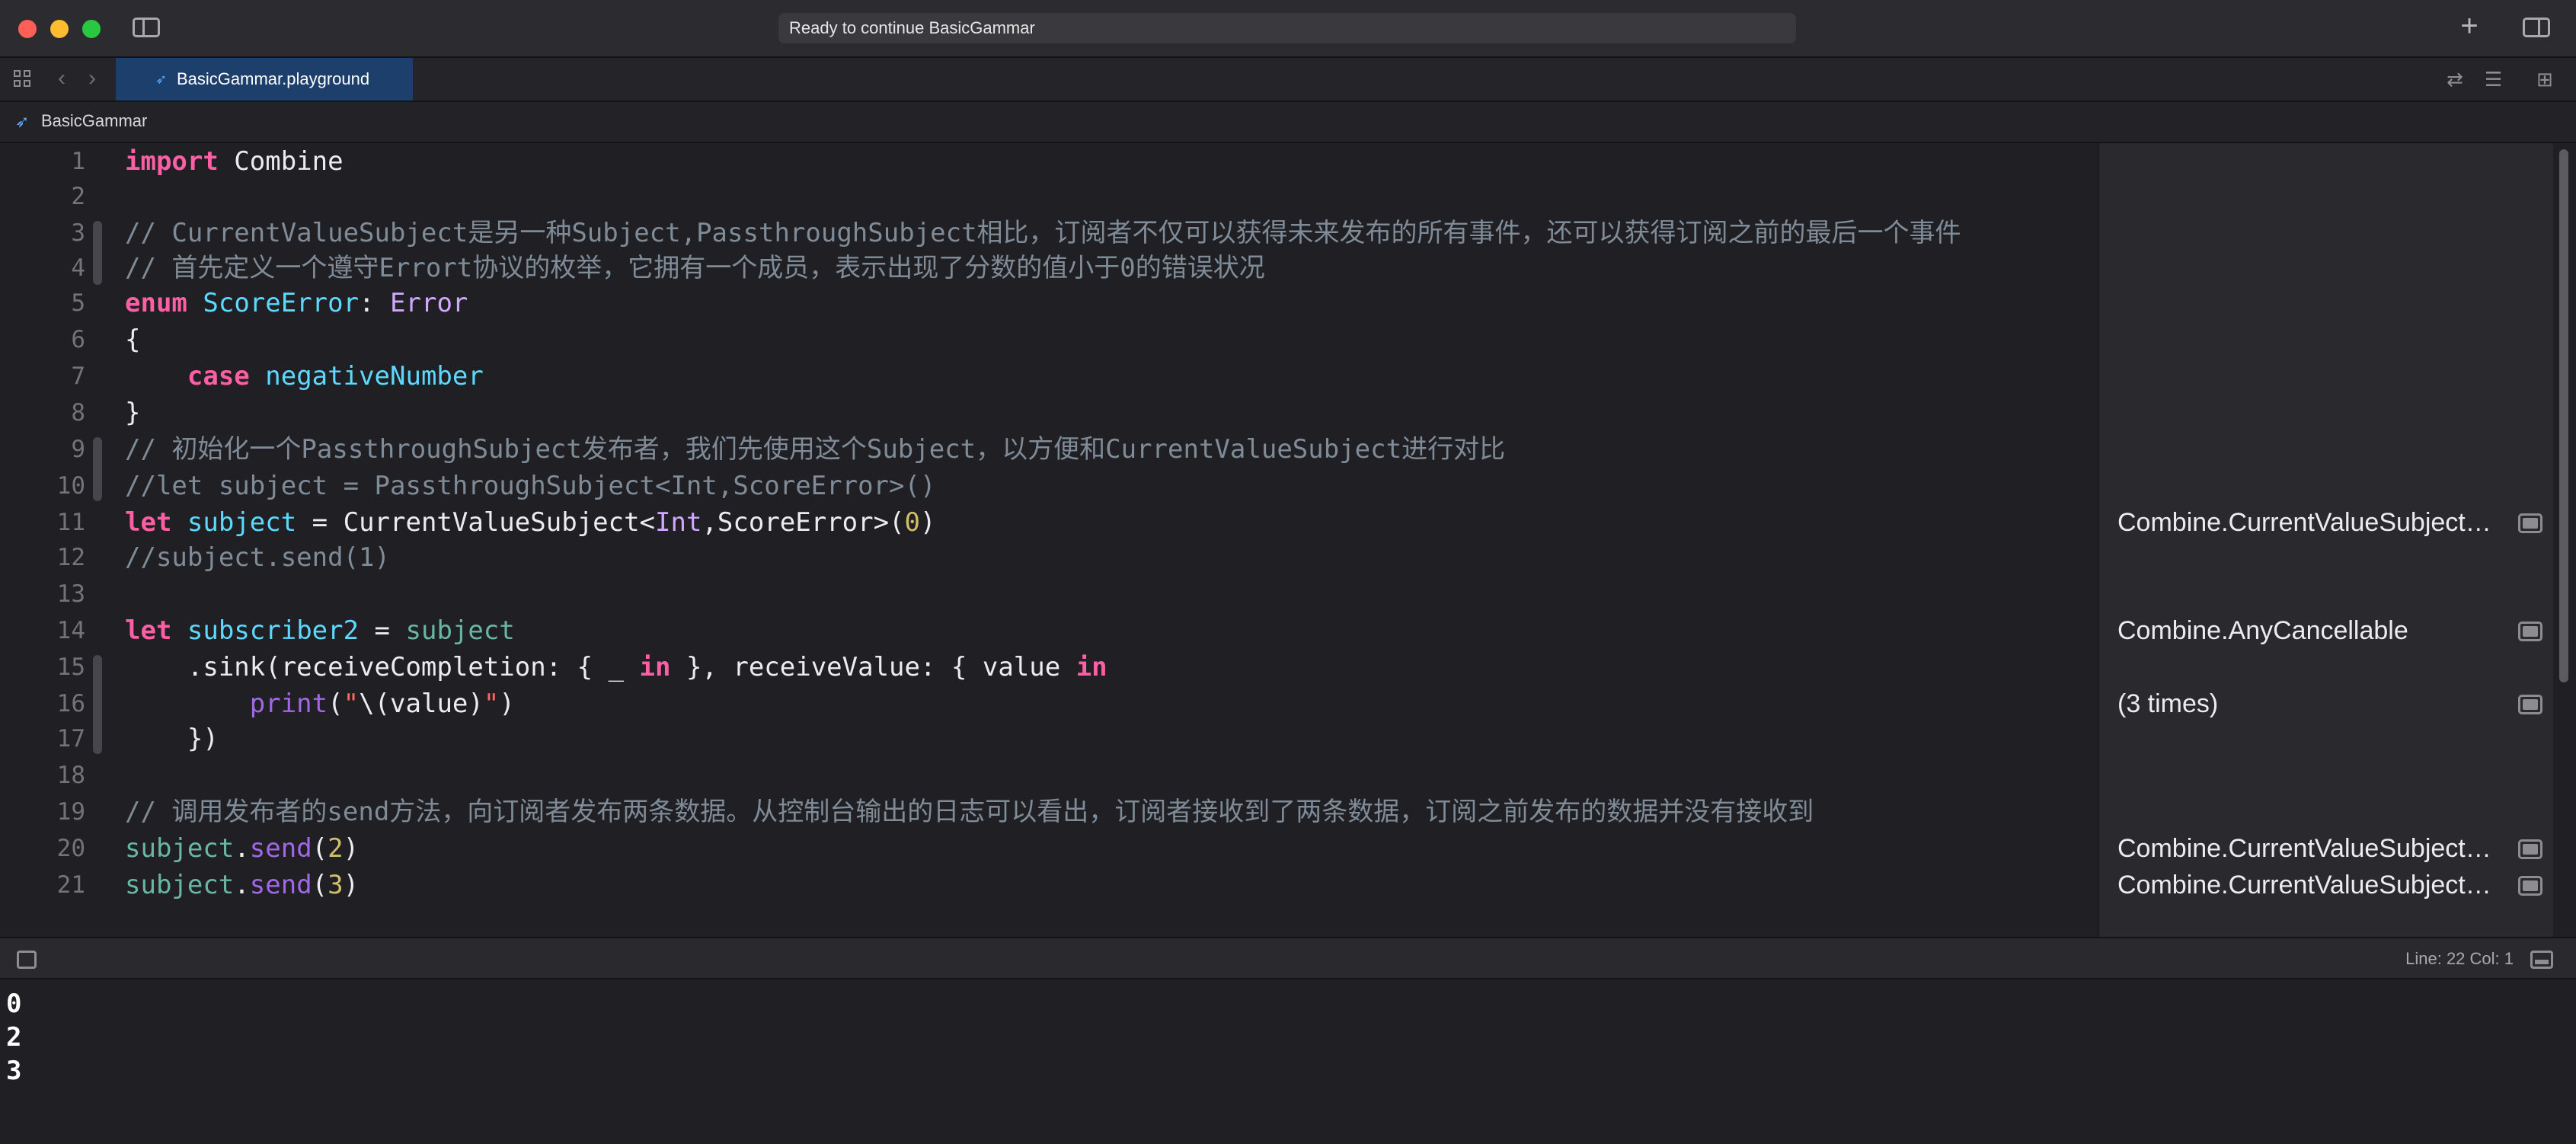  What do you see at coordinates (60, 29) in the screenshot?
I see `minimize-window-icon` at bounding box center [60, 29].